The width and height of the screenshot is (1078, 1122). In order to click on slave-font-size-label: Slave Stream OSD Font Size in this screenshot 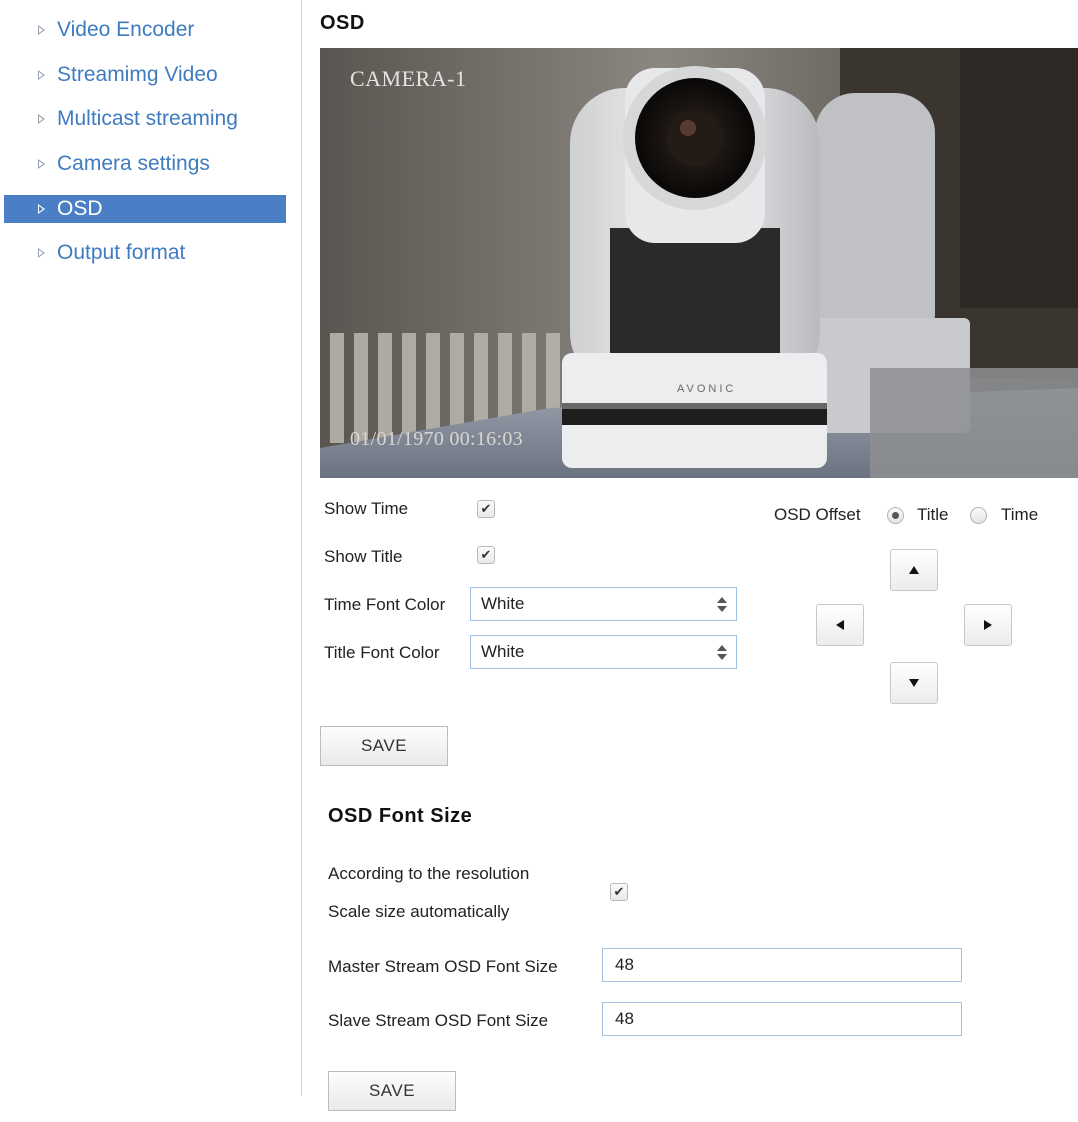, I will do `click(438, 1020)`.